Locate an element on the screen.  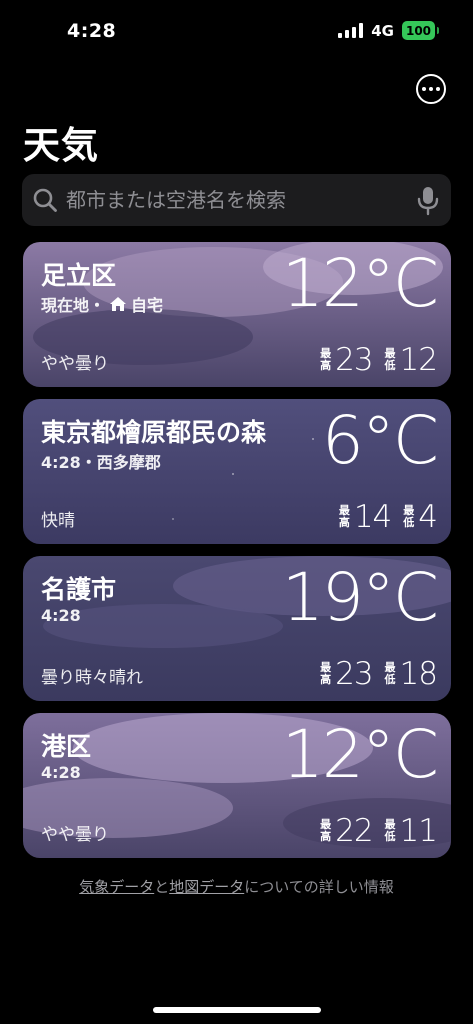
high-low-temperature: 最高 14 最低 4 is located at coordinates (388, 517).